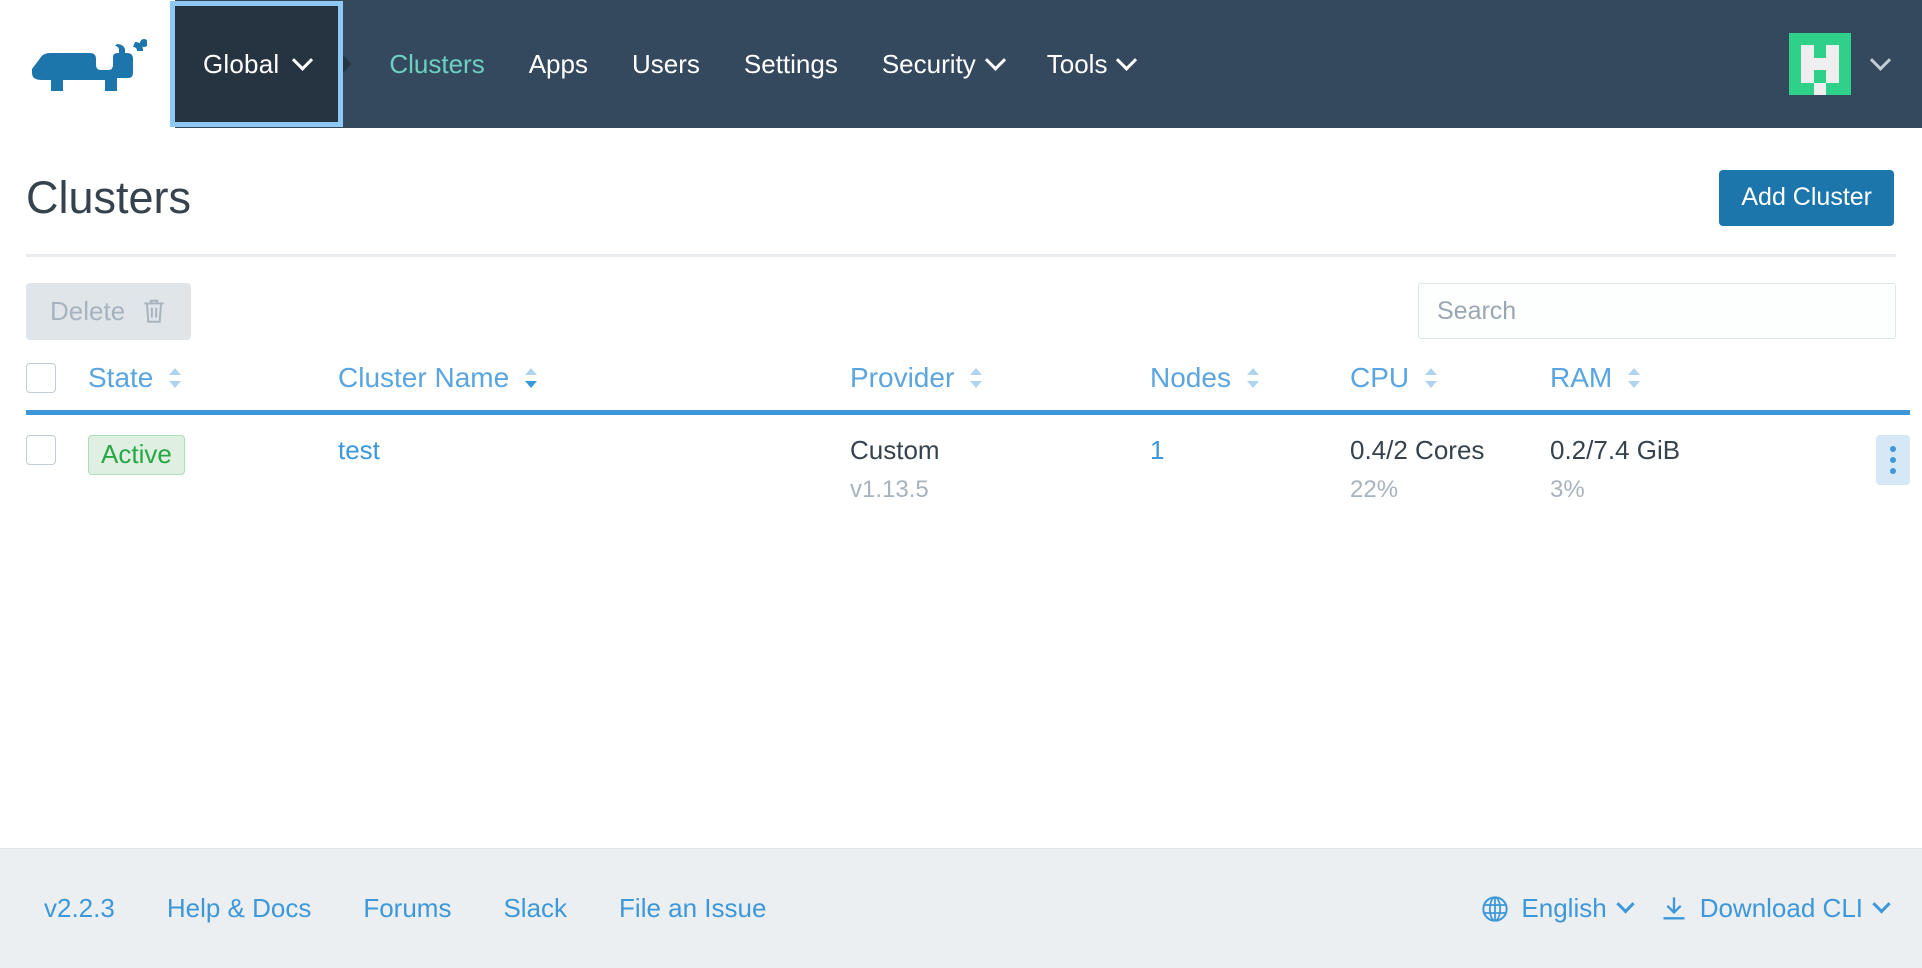  Describe the element at coordinates (1450, 469) in the screenshot. I see `cell-cpu: 0.4/2 Cores 22%` at that location.